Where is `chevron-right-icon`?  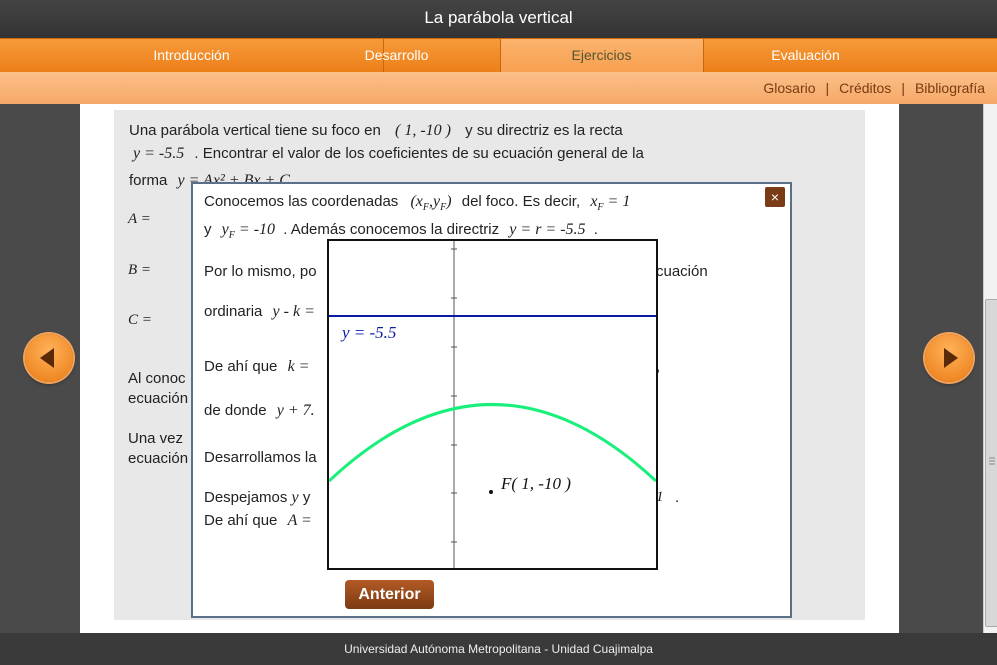 chevron-right-icon is located at coordinates (951, 358).